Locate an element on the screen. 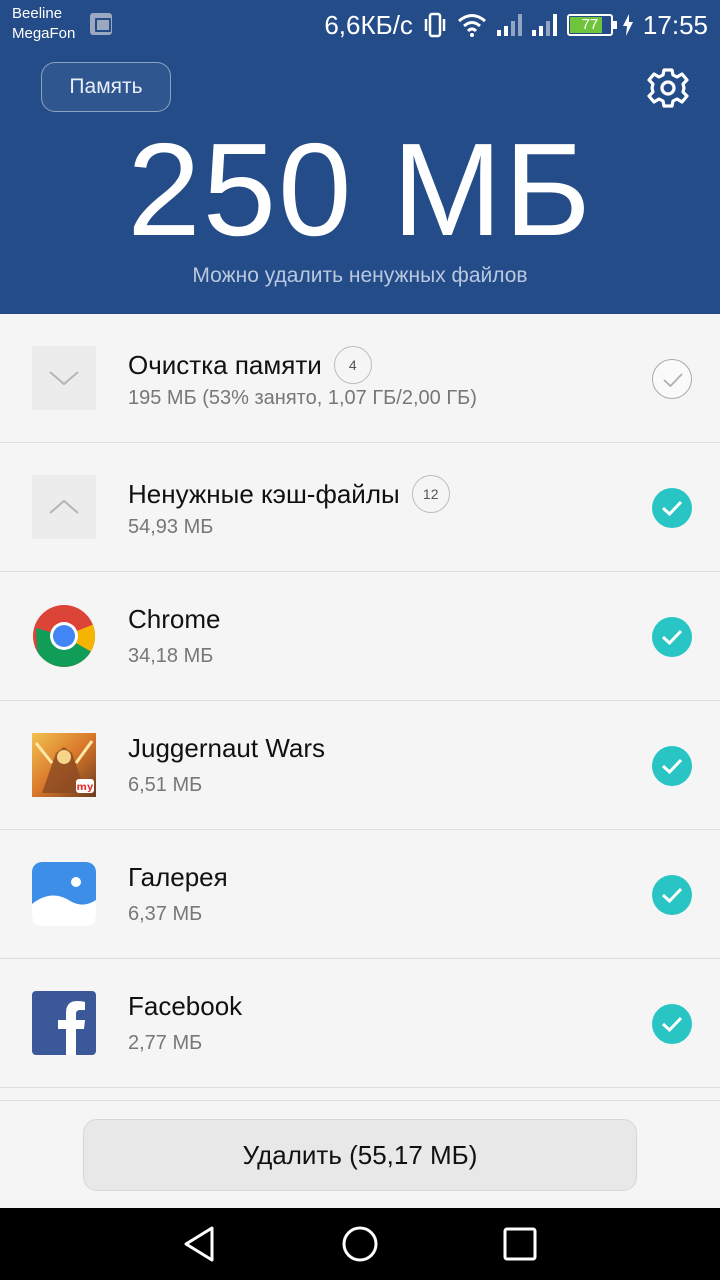 This screenshot has height=1280, width=720. battery-percent: 77 is located at coordinates (590, 24).